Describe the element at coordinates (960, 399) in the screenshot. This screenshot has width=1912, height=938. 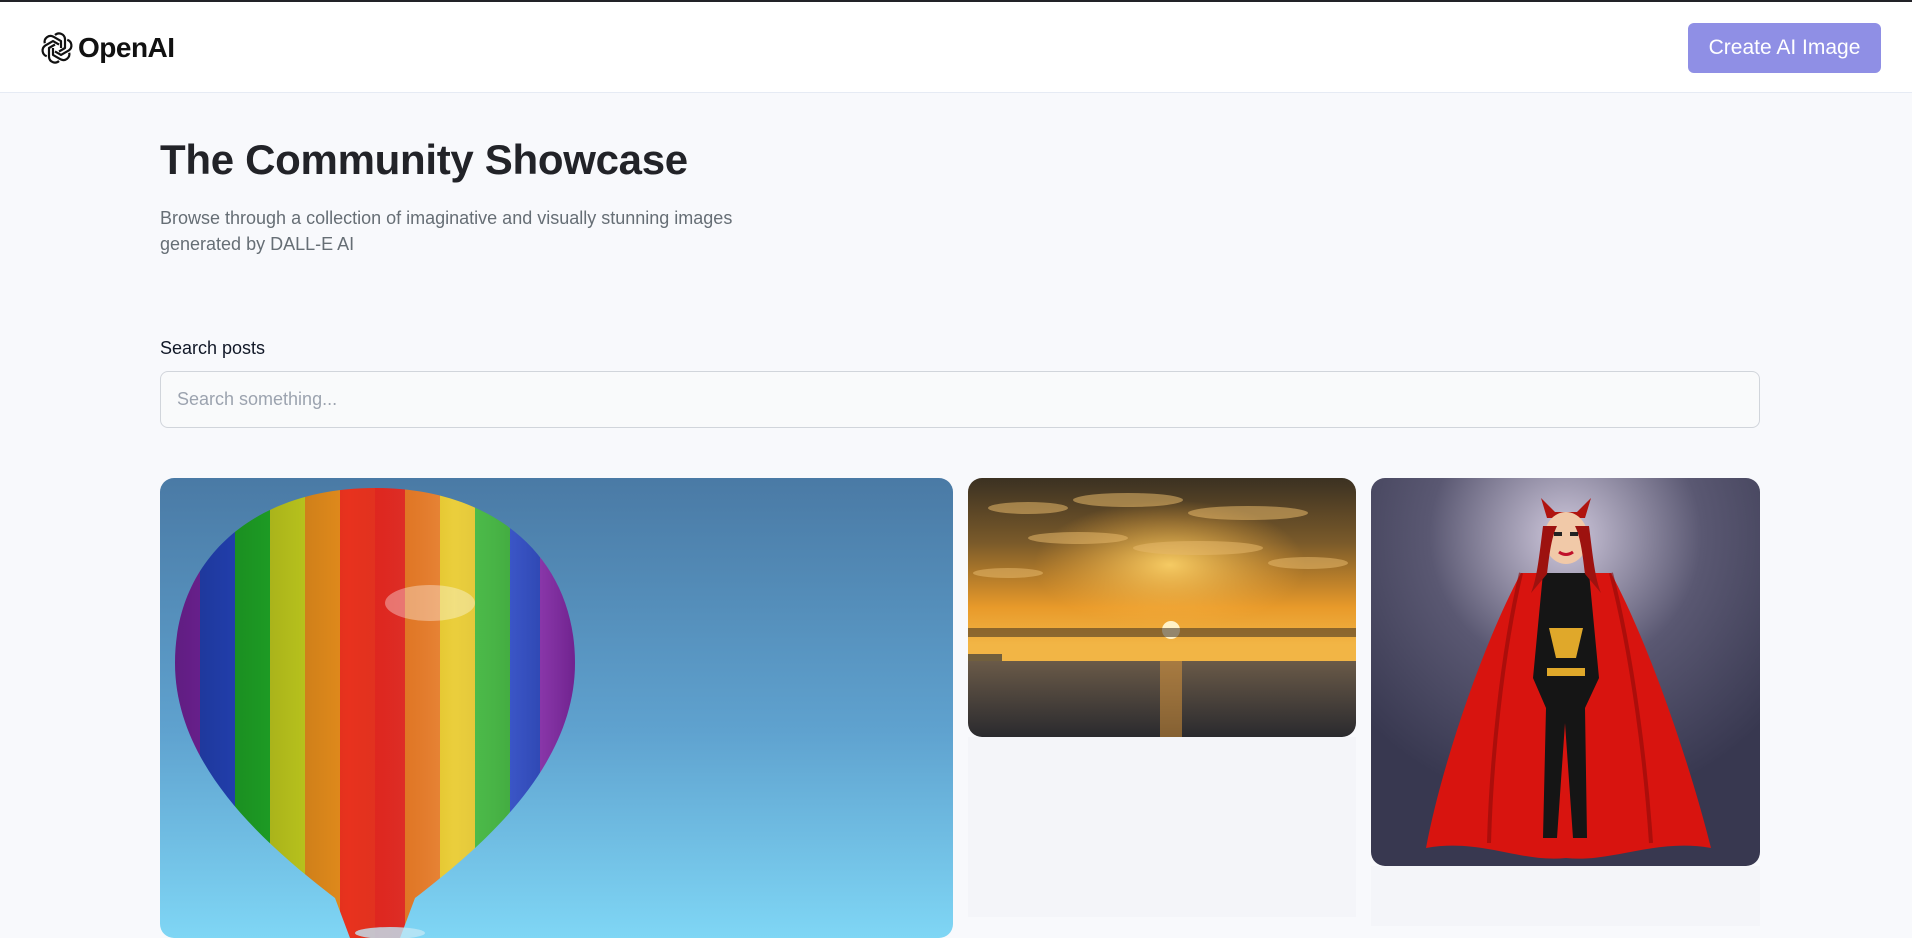
I see `search-input` at that location.